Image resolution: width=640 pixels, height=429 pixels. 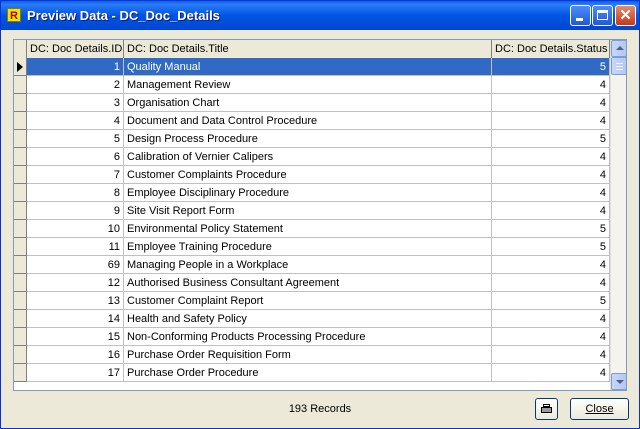 I want to click on scroll-thumb, so click(x=618, y=66).